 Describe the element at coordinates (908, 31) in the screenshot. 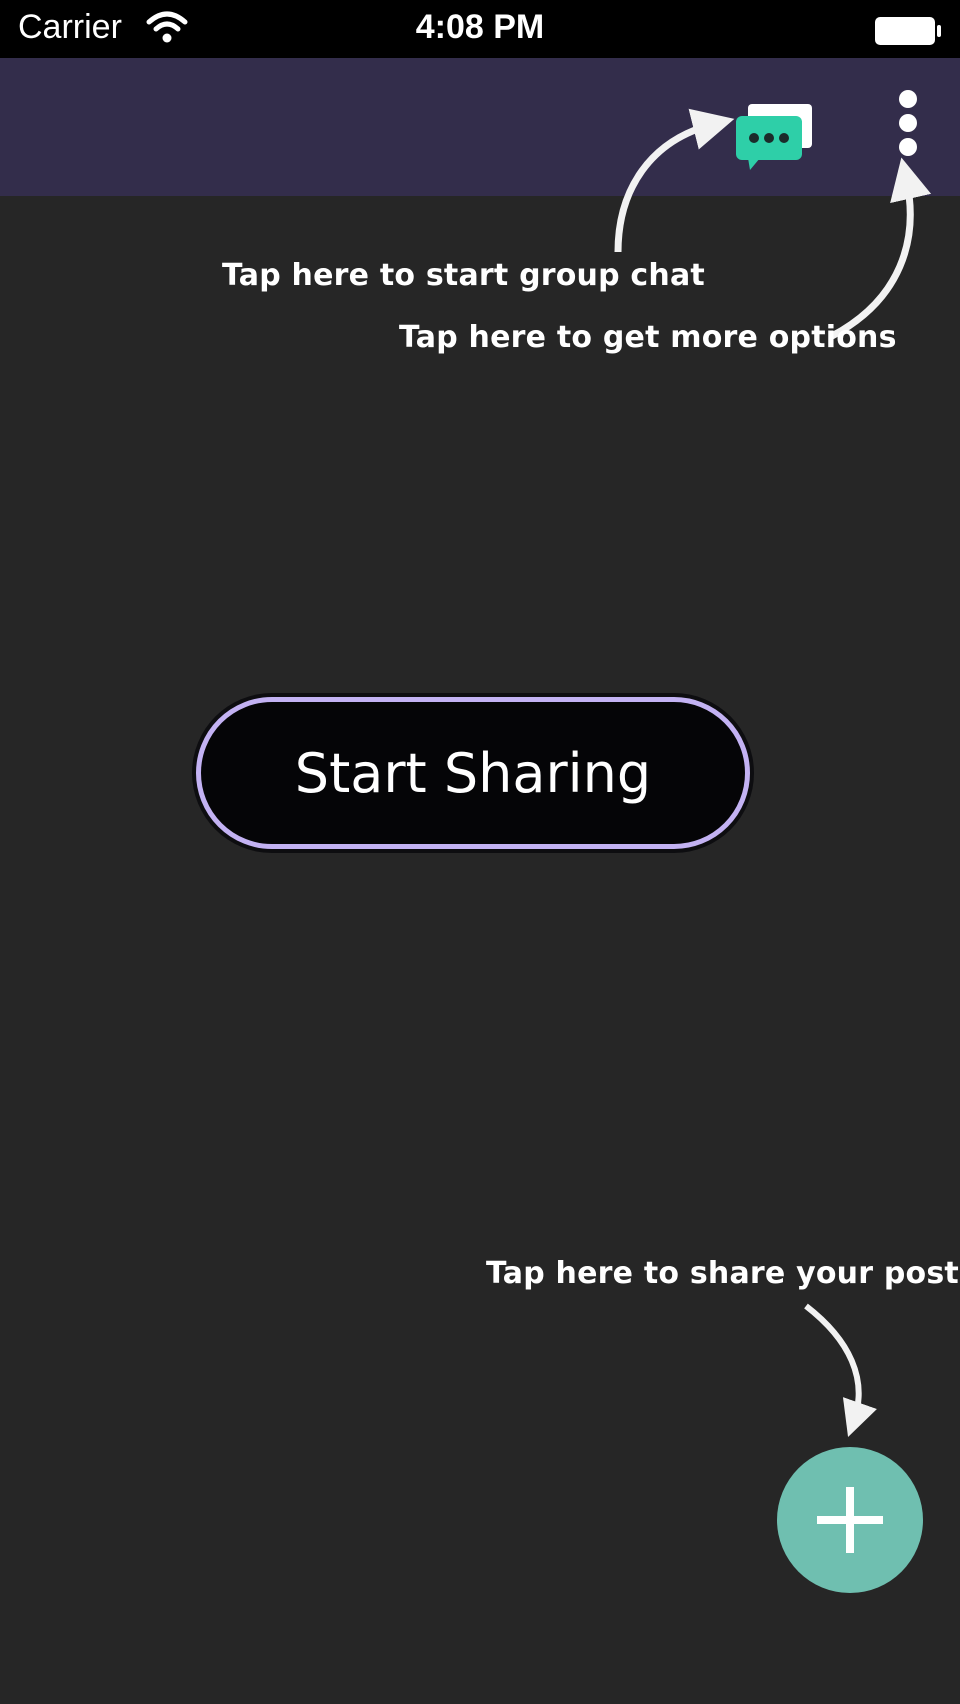

I see `battery-icon` at that location.